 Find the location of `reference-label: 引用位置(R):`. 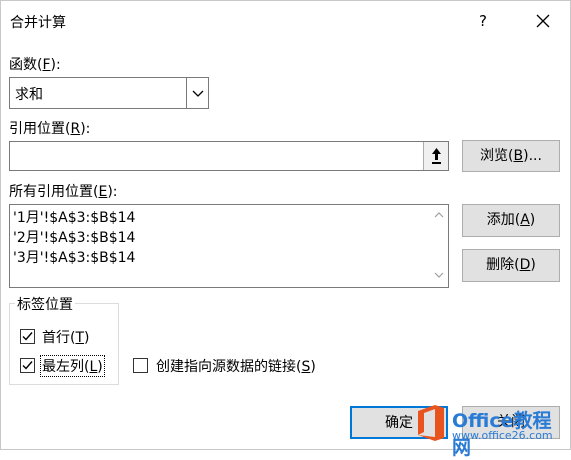

reference-label: 引用位置(R): is located at coordinates (50, 129).